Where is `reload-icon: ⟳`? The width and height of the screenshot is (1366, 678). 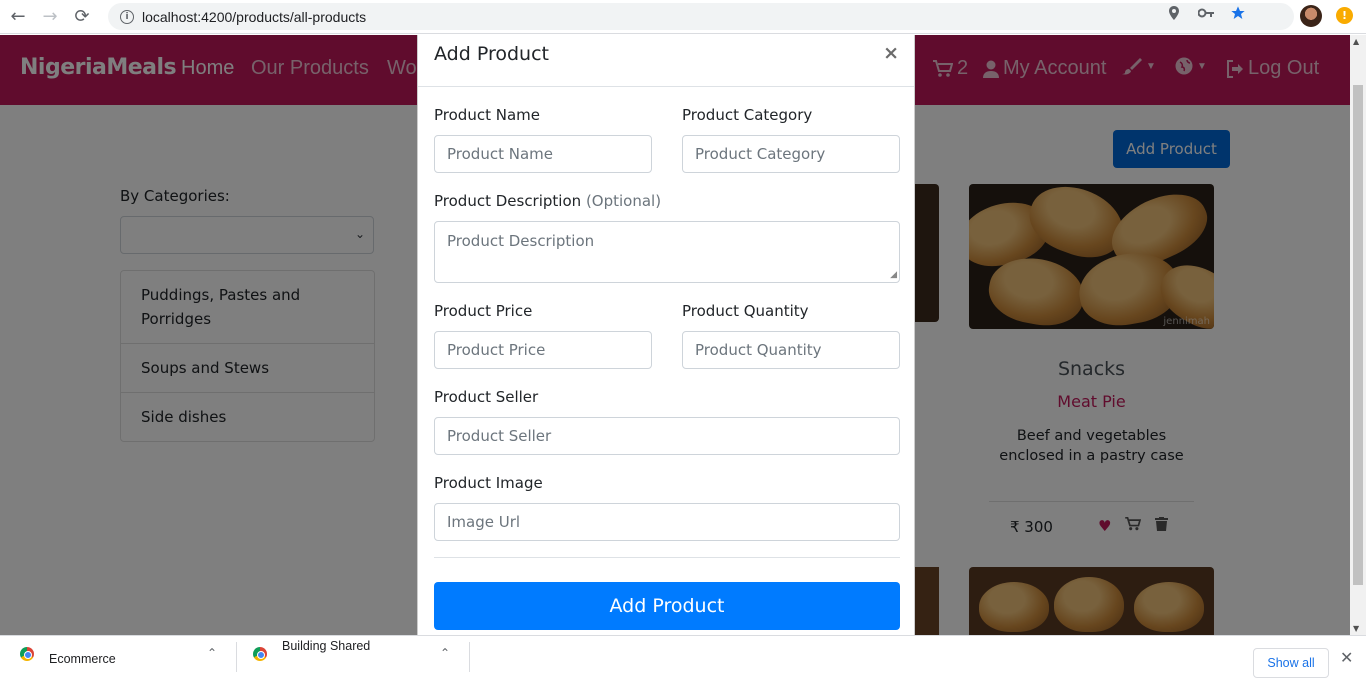 reload-icon: ⟳ is located at coordinates (82, 17).